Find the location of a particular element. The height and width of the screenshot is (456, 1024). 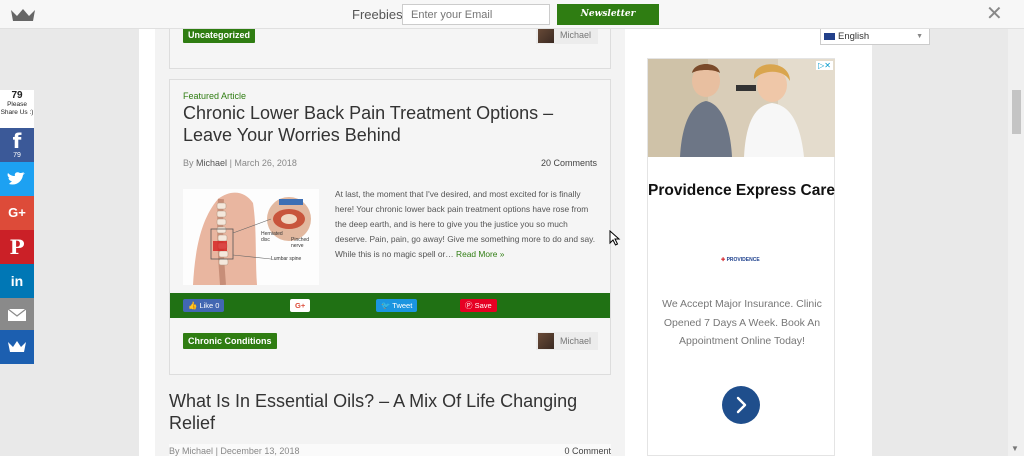

ad-go-button is located at coordinates (741, 405).